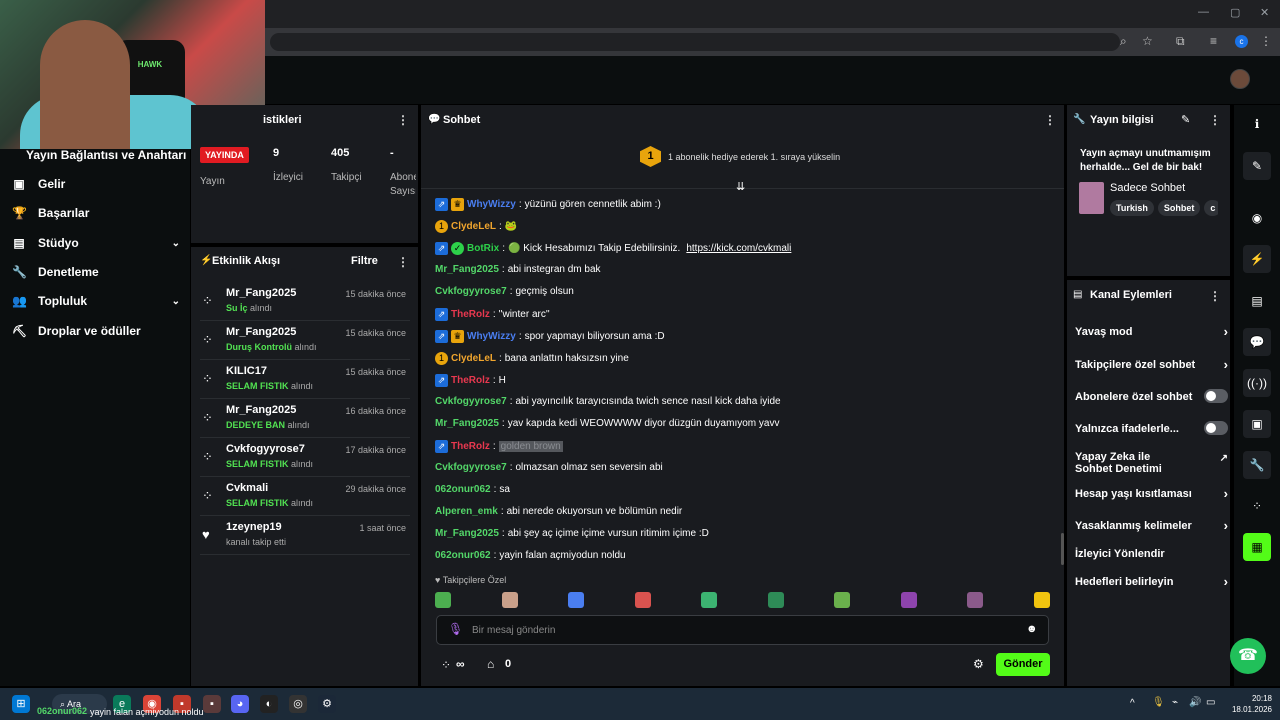 The width and height of the screenshot is (1280, 720). Describe the element at coordinates (1151, 331) in the screenshot. I see `channel-action-item: Yavaş mod ›` at that location.